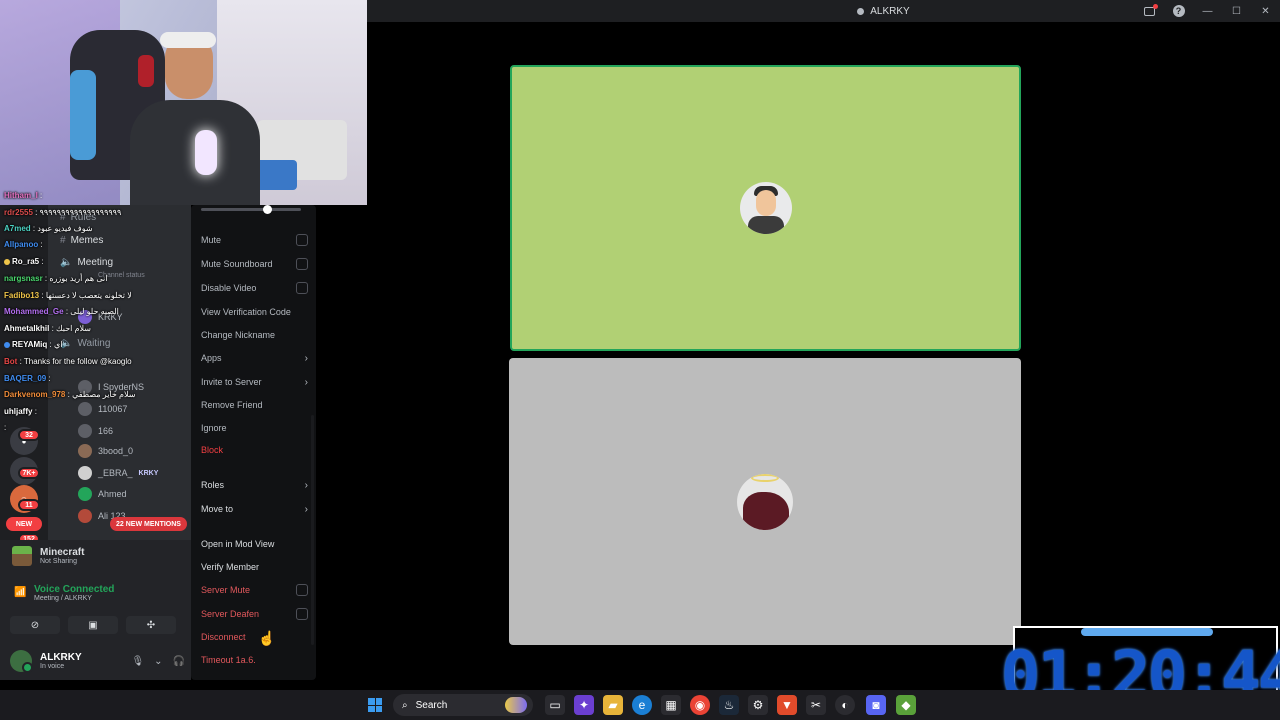 This screenshot has height=720, width=1280. I want to click on chat-message: Mohammed_Ge : الصبه حلو ليلى, so click(61, 311).